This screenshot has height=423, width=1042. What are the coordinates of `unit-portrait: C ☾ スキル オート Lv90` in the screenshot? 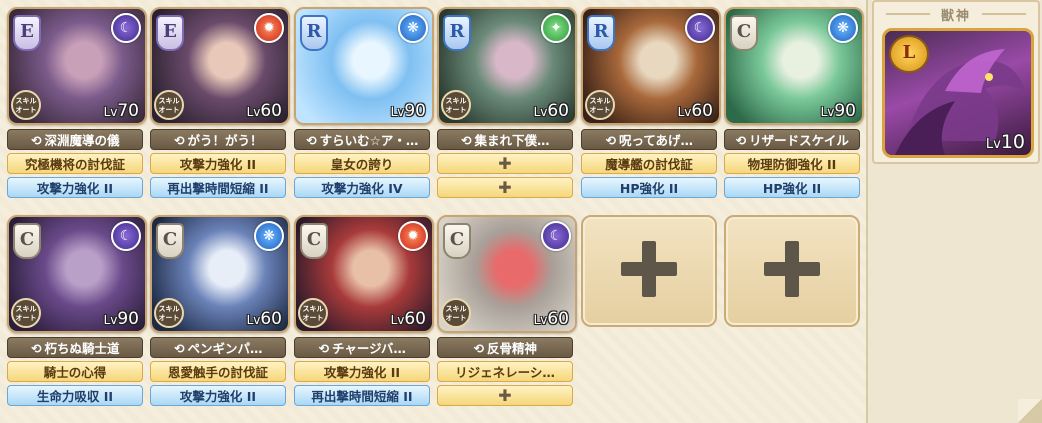 It's located at (77, 274).